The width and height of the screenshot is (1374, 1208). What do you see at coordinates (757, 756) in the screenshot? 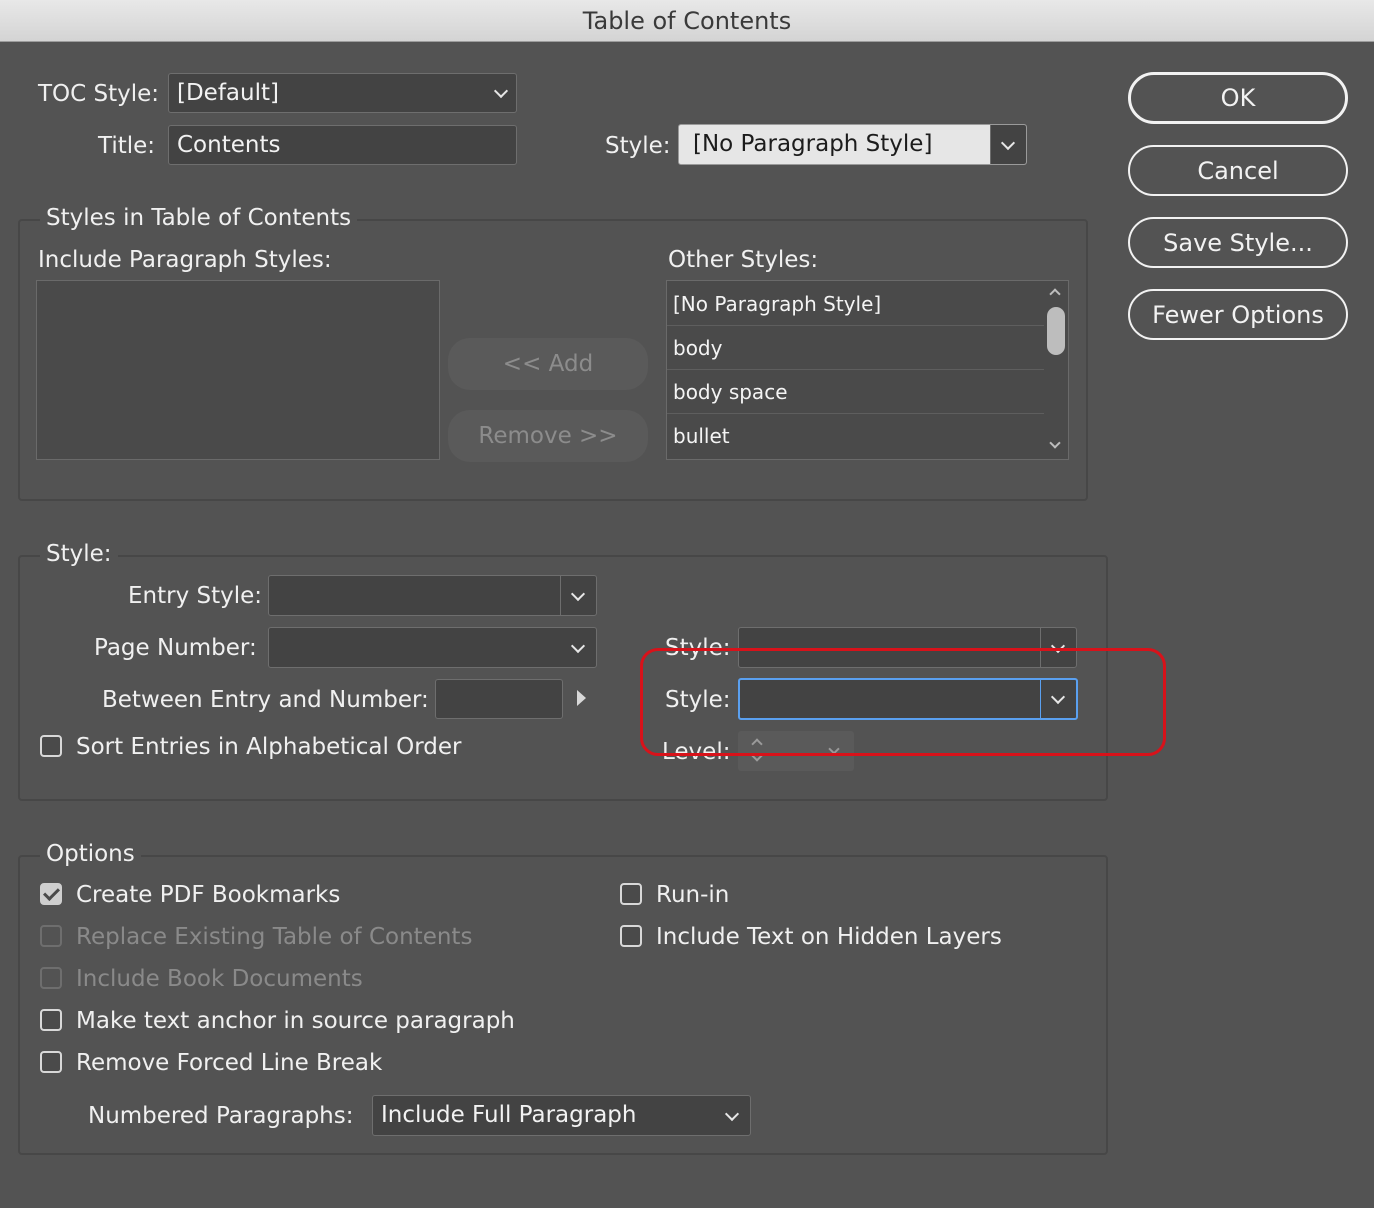
I see `stepper-down-icon` at bounding box center [757, 756].